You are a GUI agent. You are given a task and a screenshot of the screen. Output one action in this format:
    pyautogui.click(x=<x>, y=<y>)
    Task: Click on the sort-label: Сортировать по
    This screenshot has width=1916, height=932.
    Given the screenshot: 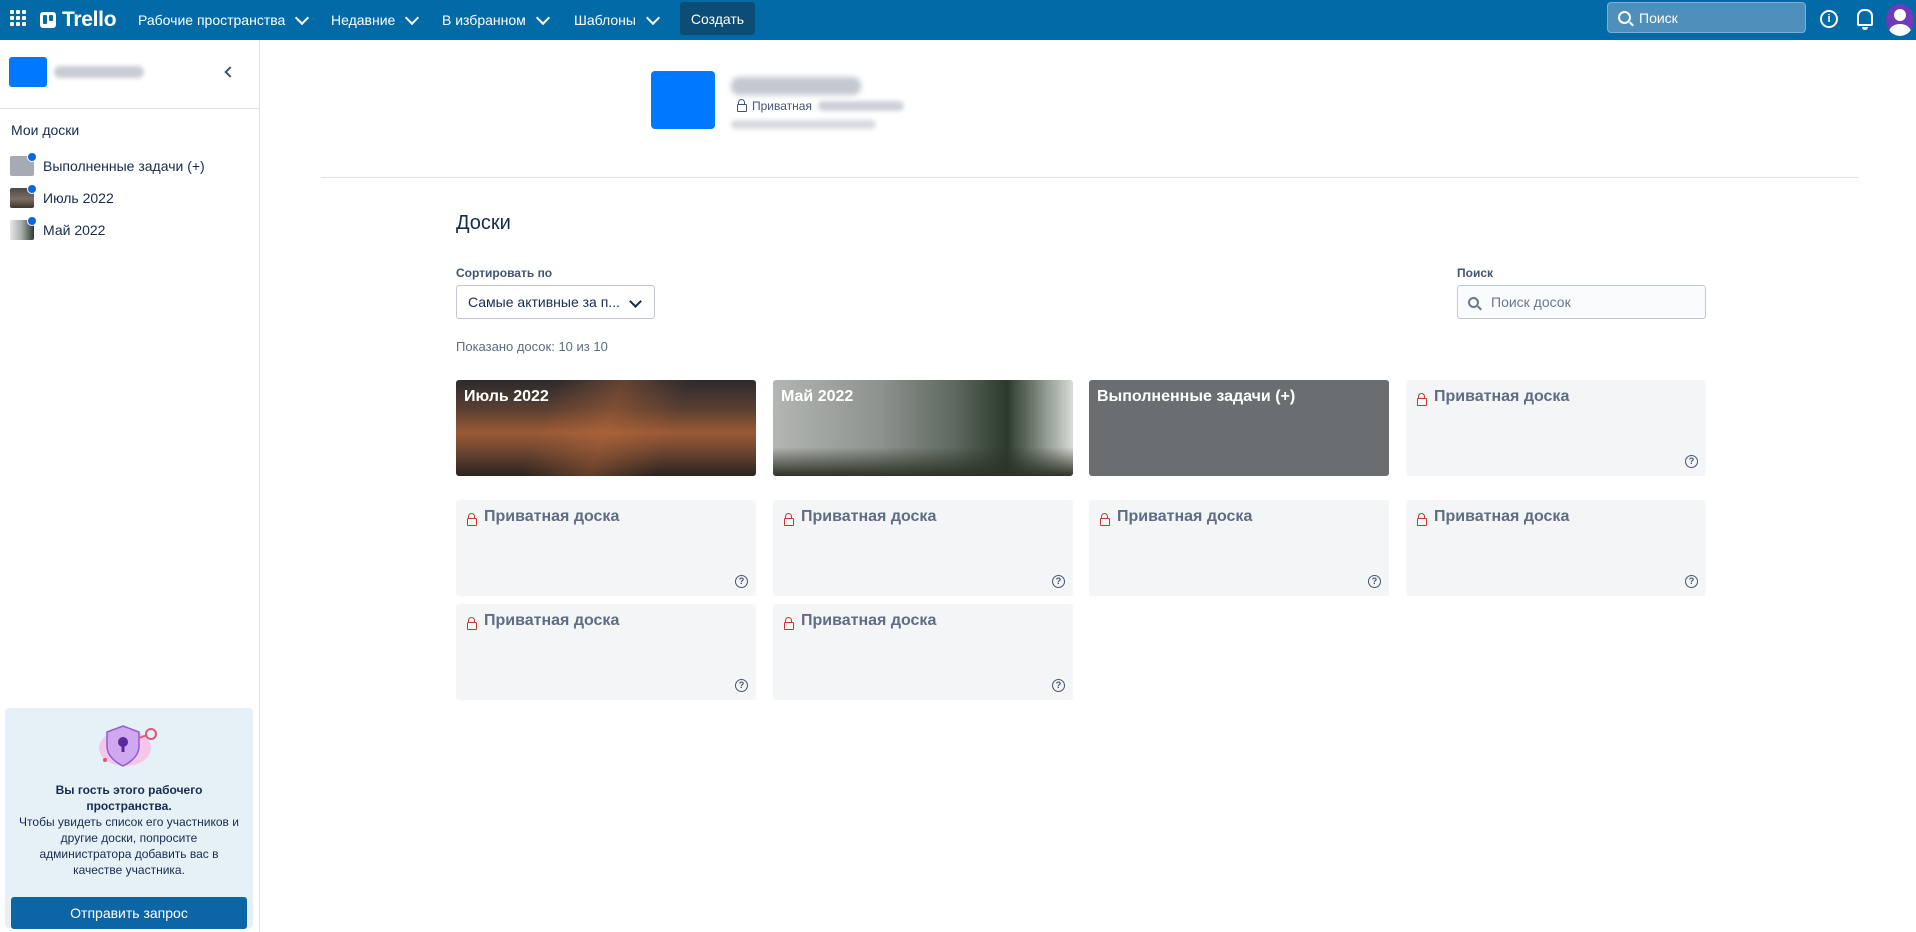 What is the action you would take?
    pyautogui.click(x=504, y=273)
    